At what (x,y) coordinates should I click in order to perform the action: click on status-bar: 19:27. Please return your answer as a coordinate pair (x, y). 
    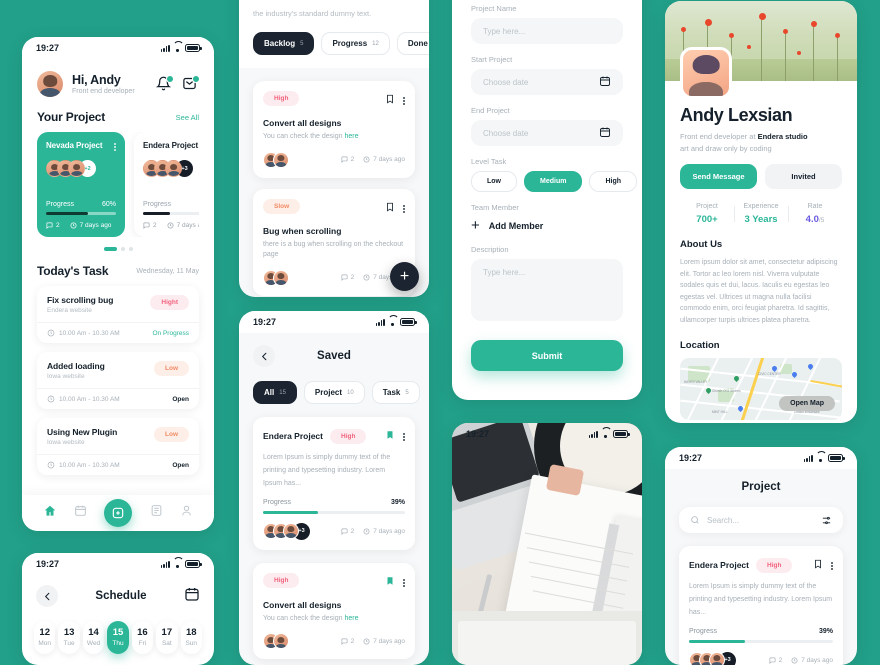
    Looking at the image, I should click on (761, 458).